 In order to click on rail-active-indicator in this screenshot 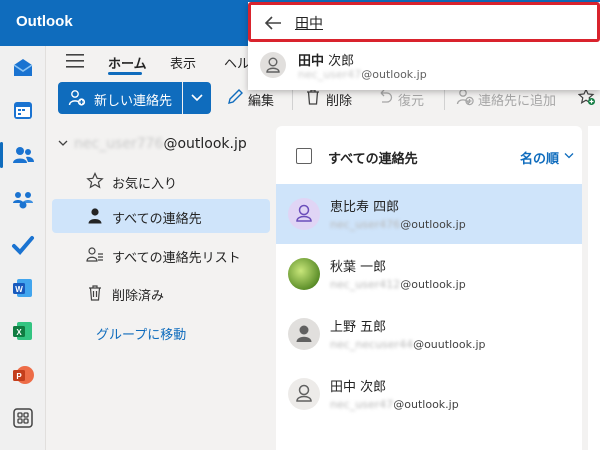, I will do `click(1, 155)`.